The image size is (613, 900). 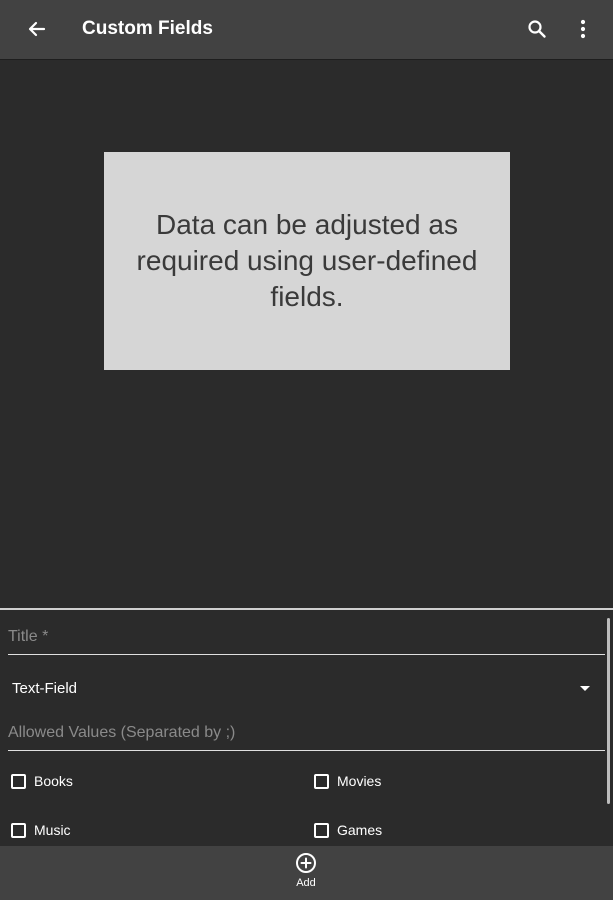 I want to click on search-button, so click(x=537, y=29).